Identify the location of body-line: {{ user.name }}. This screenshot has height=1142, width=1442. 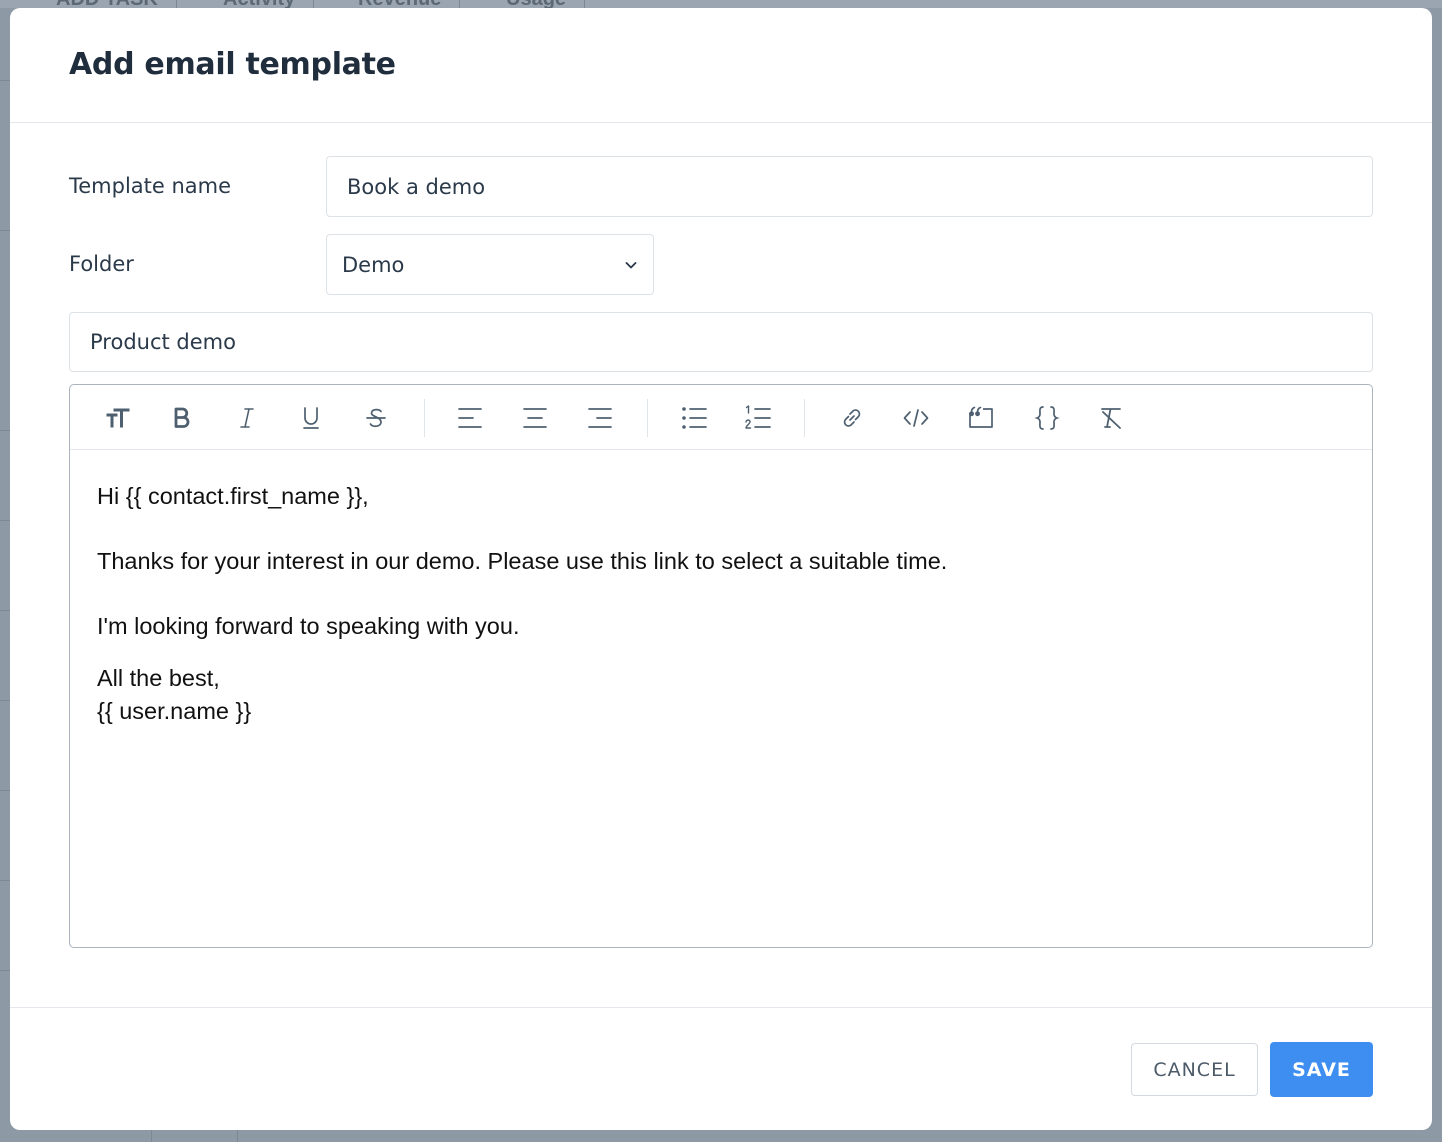
(174, 711).